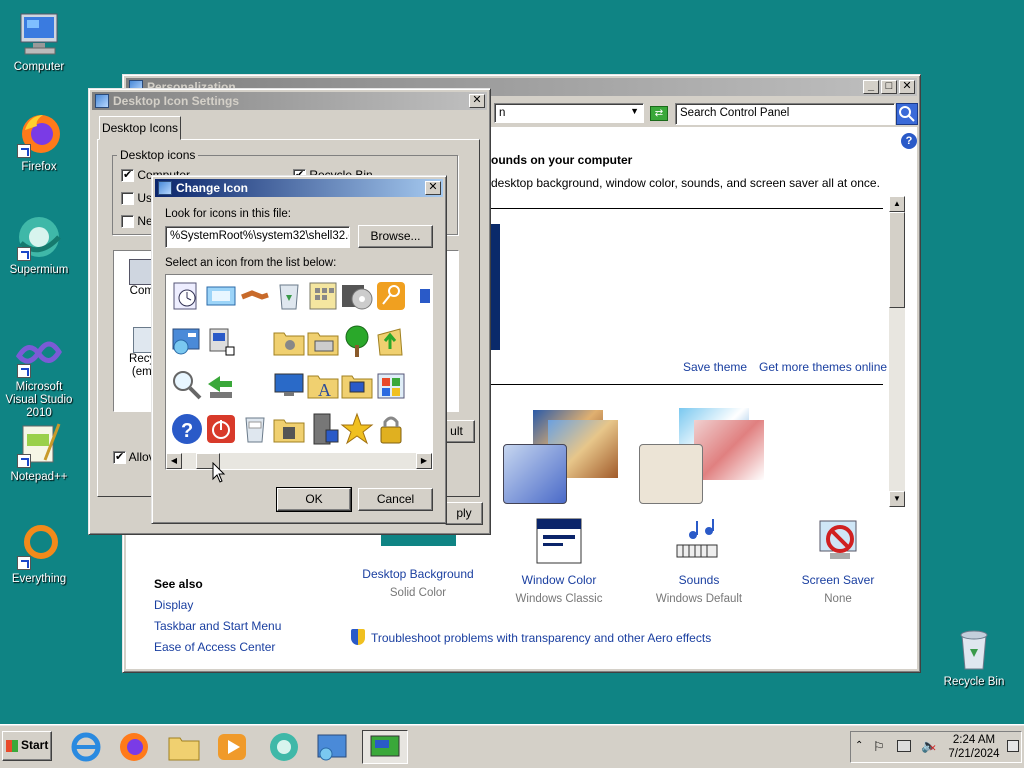 The image size is (1024, 768). I want to click on category-screen-saver: Screen Saver None, so click(838, 561).